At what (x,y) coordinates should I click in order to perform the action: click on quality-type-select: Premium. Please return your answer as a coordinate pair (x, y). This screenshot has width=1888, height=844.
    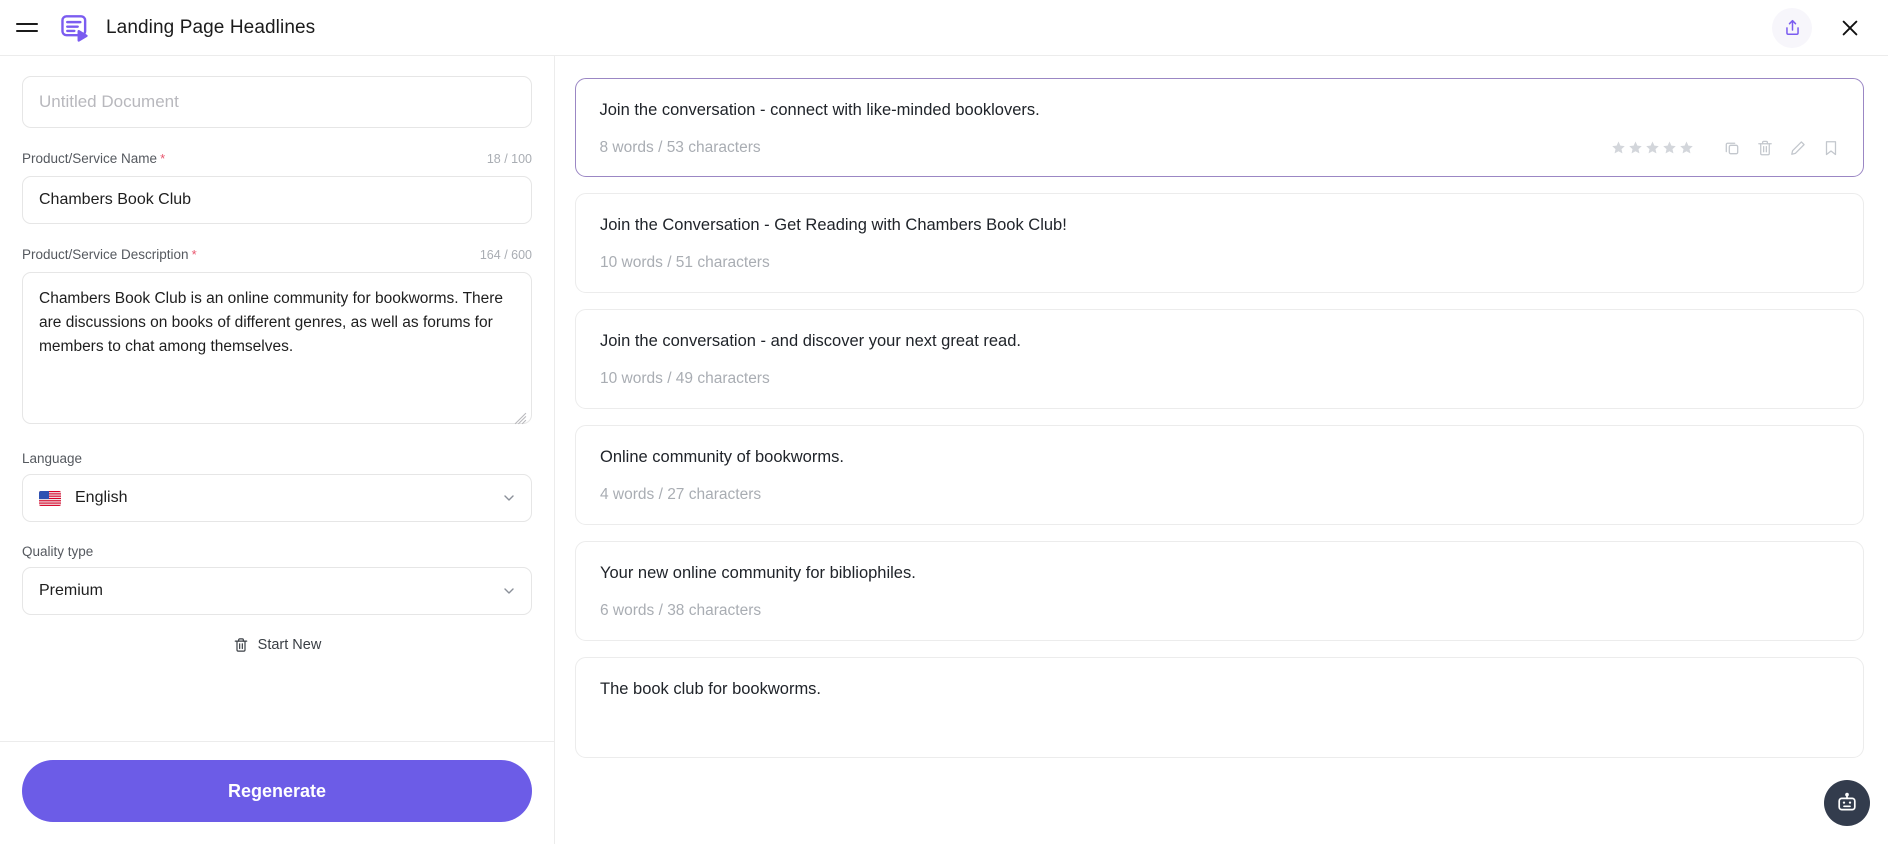
    Looking at the image, I should click on (277, 591).